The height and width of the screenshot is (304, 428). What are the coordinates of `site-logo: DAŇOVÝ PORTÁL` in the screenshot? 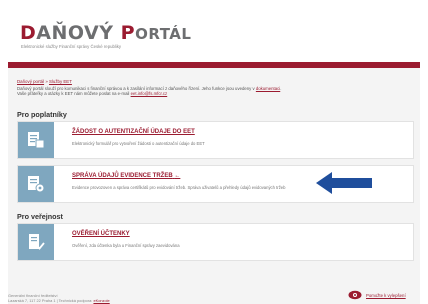 It's located at (105, 33).